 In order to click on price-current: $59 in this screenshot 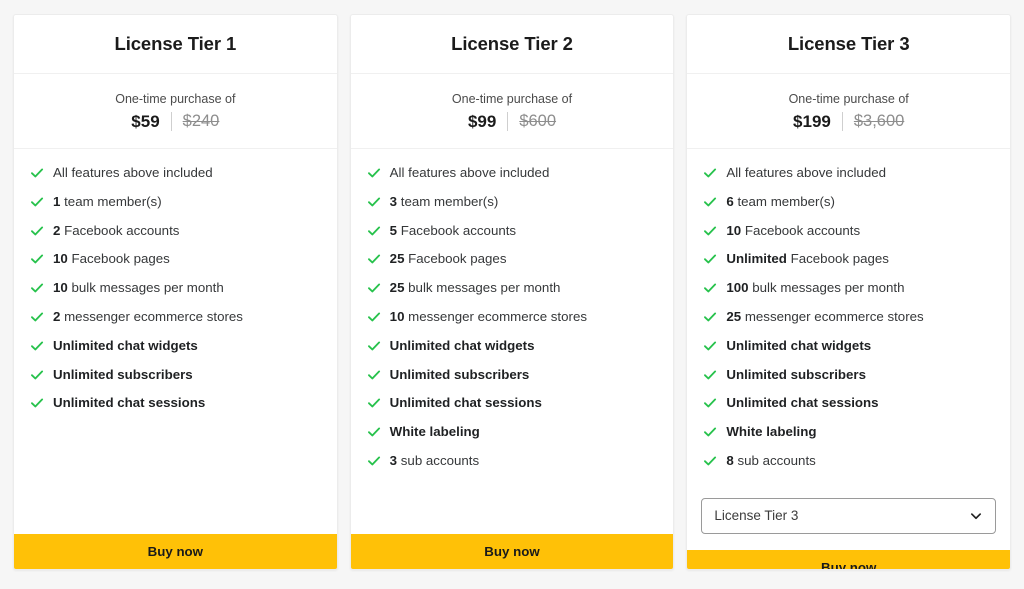, I will do `click(145, 121)`.